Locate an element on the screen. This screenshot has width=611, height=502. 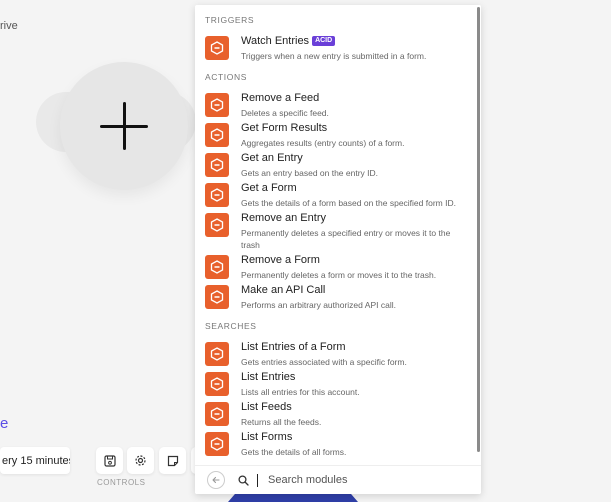
module-description: Deletes a specific feed. is located at coordinates (285, 113).